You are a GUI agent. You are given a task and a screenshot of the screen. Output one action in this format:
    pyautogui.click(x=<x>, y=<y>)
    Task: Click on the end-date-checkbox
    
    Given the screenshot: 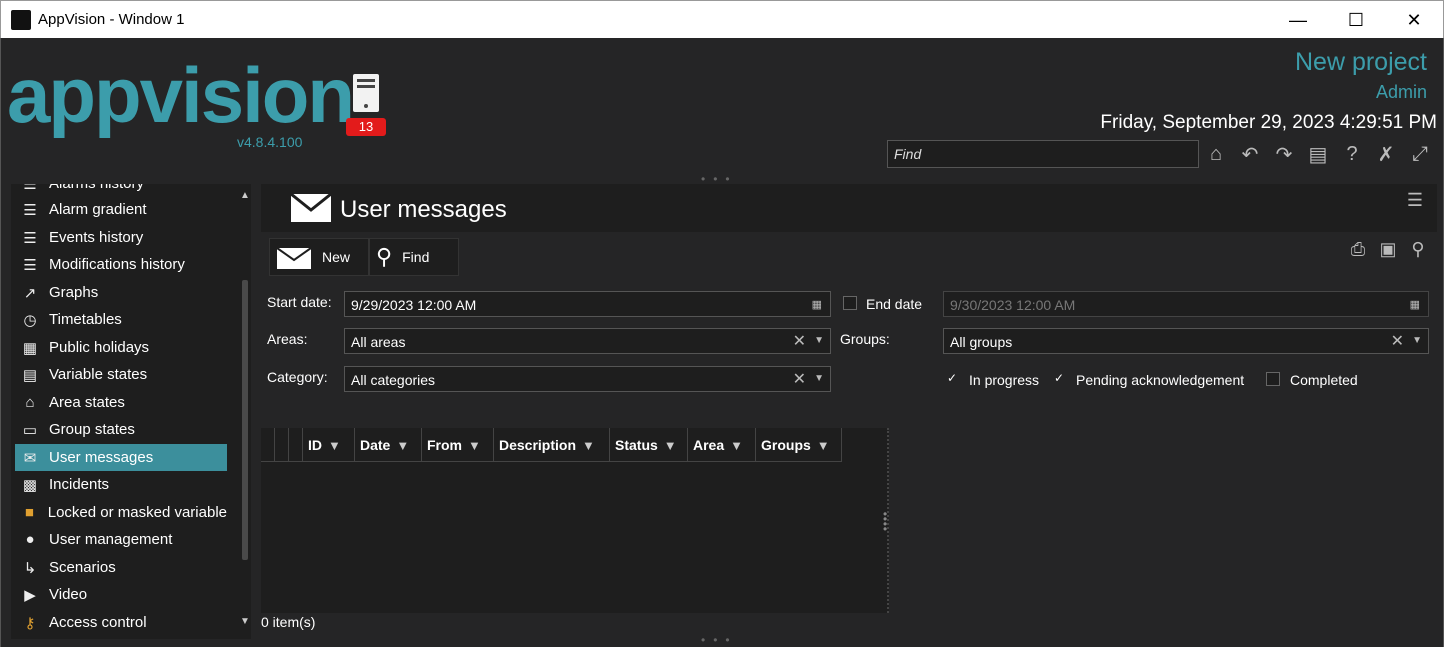 What is the action you would take?
    pyautogui.click(x=850, y=303)
    